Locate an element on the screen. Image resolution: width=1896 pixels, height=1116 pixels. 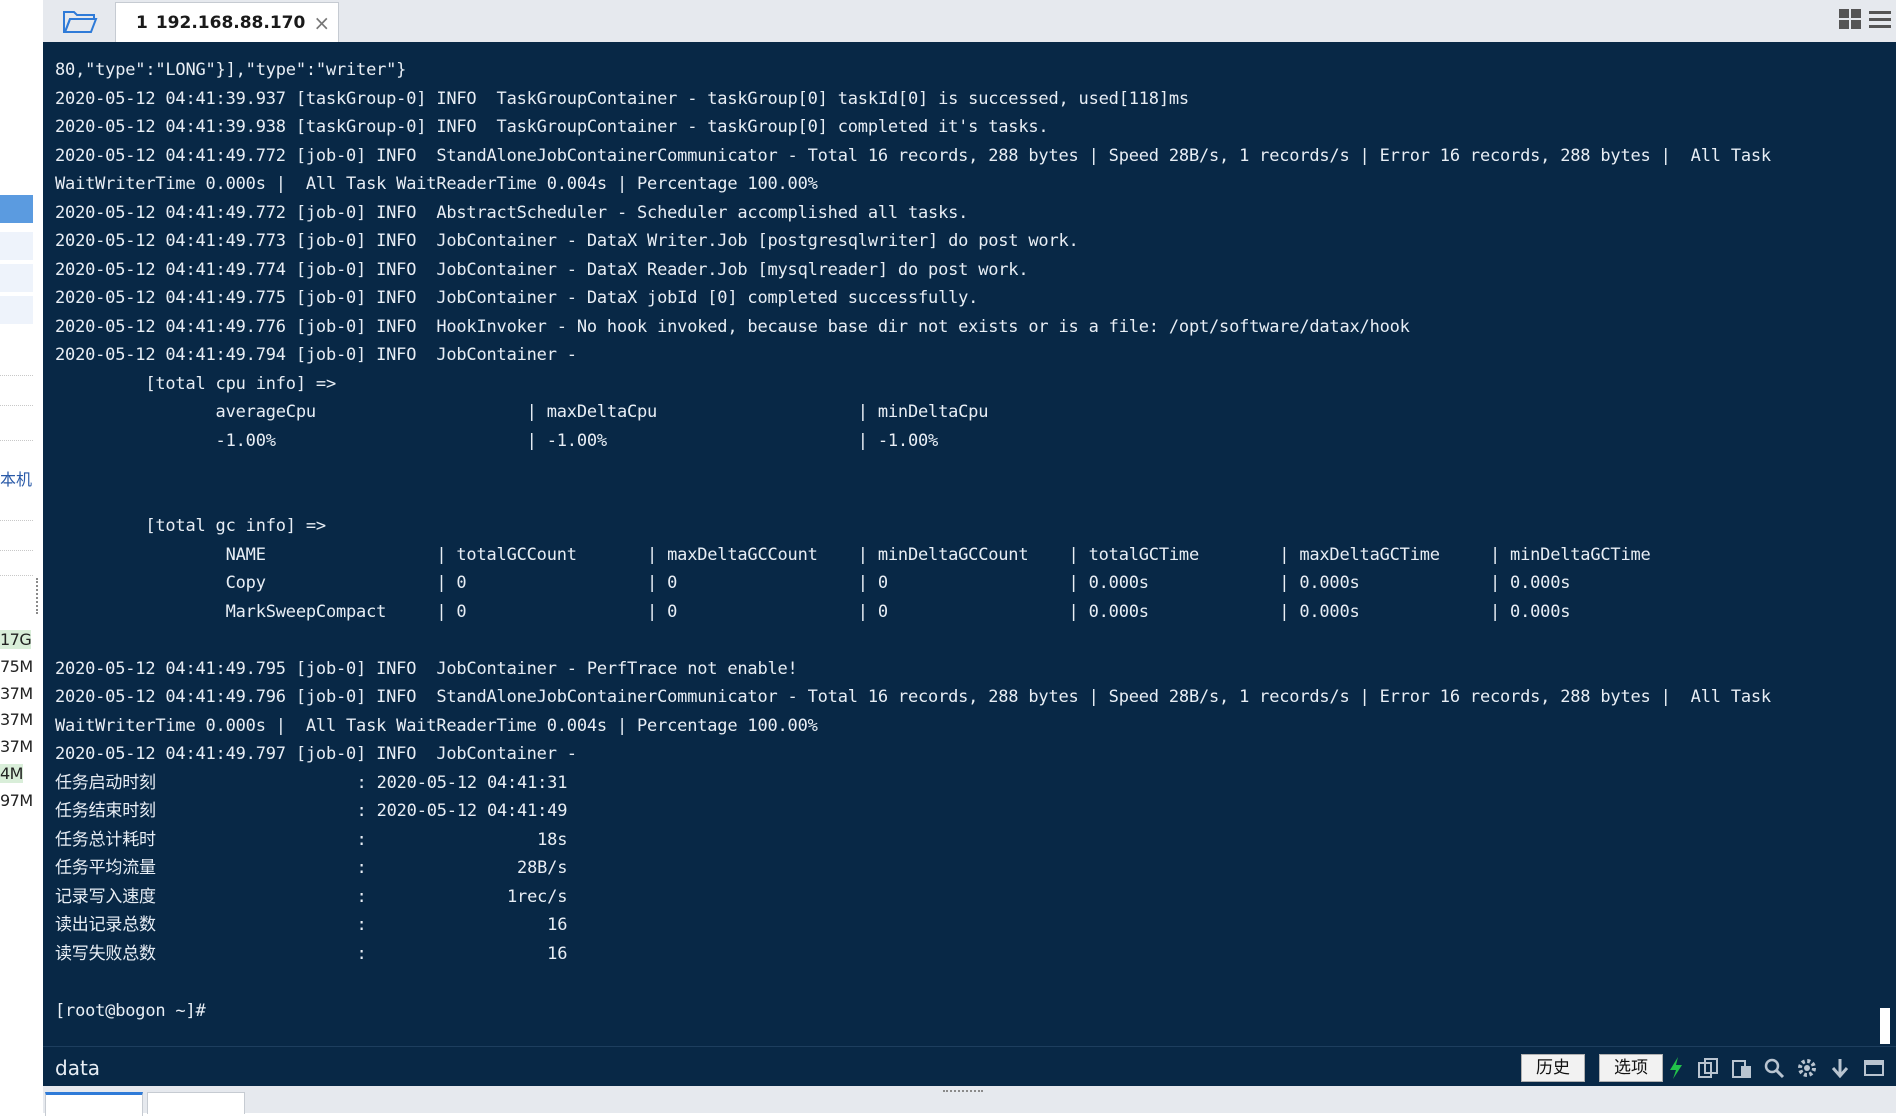
terminal-line: 任务平均流量 : 28B/s is located at coordinates (311, 868).